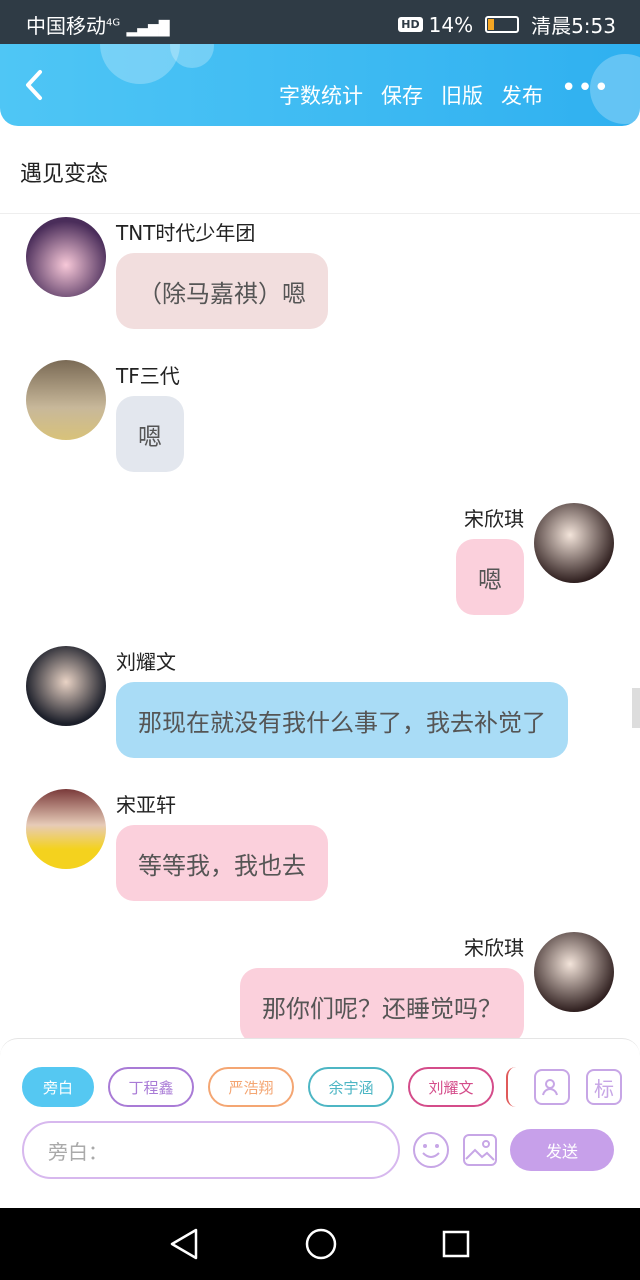 This screenshot has width=640, height=1280. What do you see at coordinates (585, 92) in the screenshot?
I see `more-icon: •••` at bounding box center [585, 92].